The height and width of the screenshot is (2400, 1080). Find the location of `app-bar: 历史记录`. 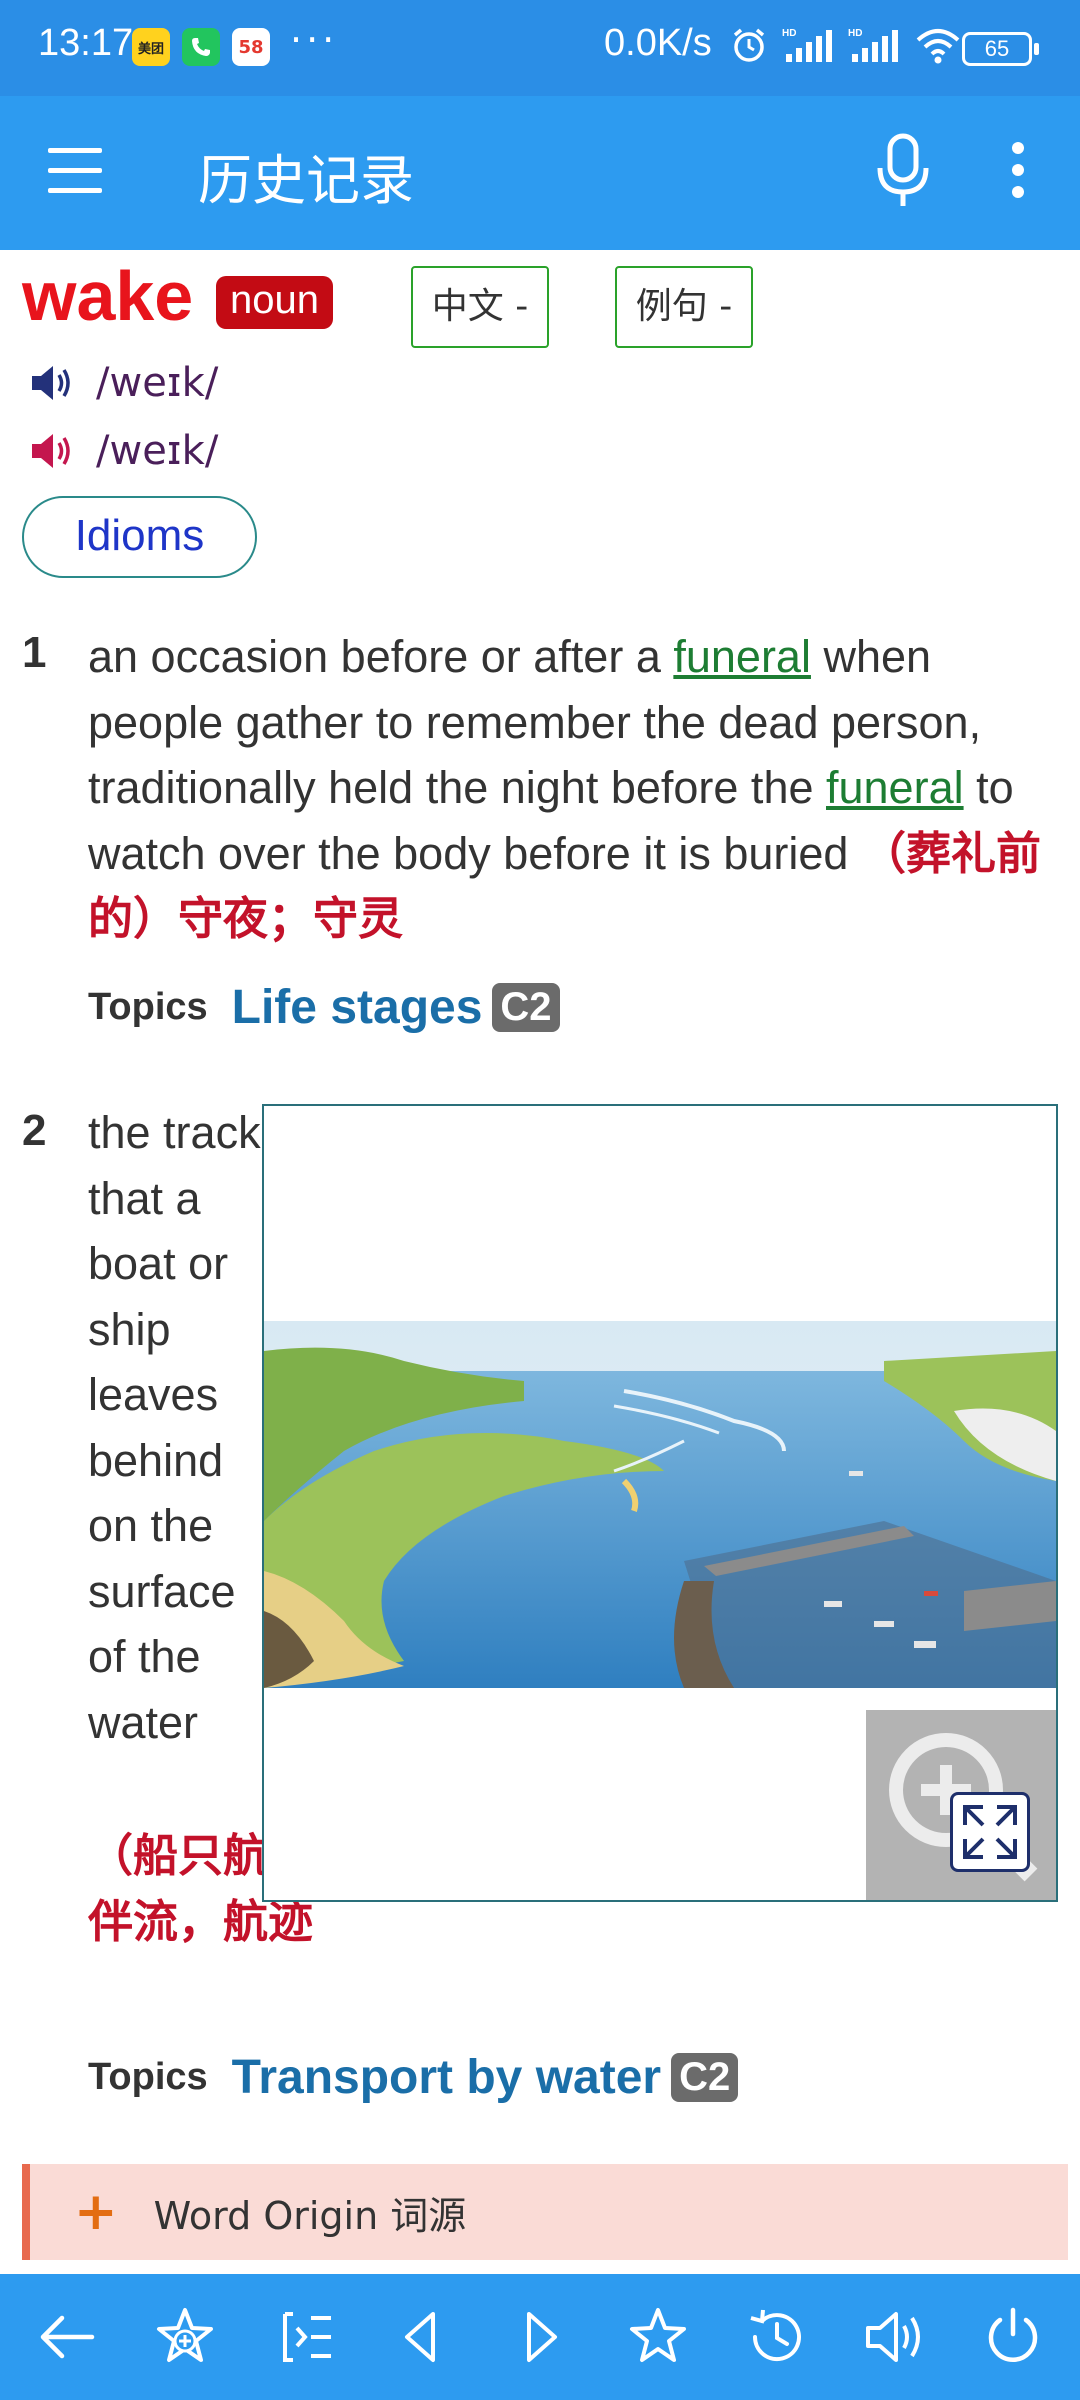

app-bar: 历史记录 is located at coordinates (540, 173).